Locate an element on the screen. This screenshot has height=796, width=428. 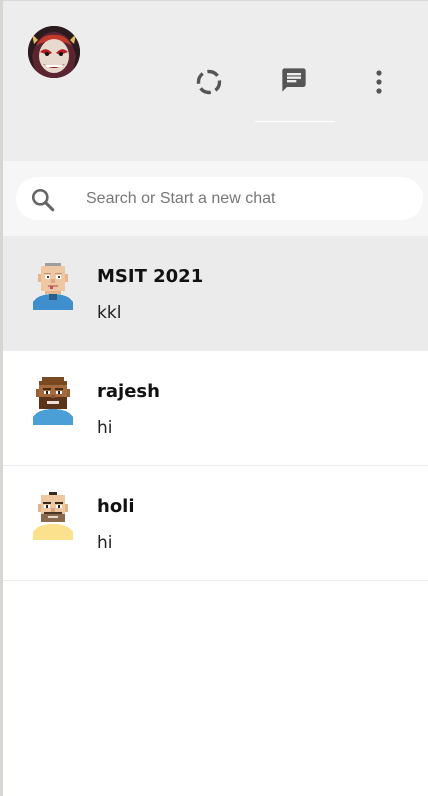
chat-list-item-rajesh: rajesh hi is located at coordinates (215, 408).